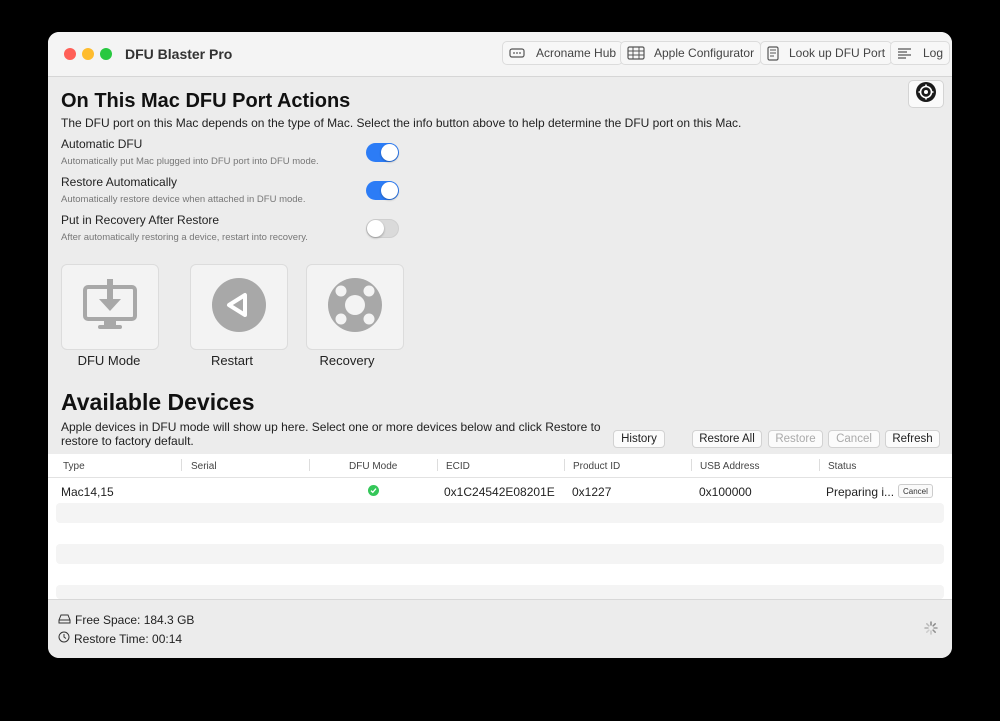 The image size is (1000, 721). I want to click on lookup-dfu-port-label: Look up DFU Port, so click(837, 53).